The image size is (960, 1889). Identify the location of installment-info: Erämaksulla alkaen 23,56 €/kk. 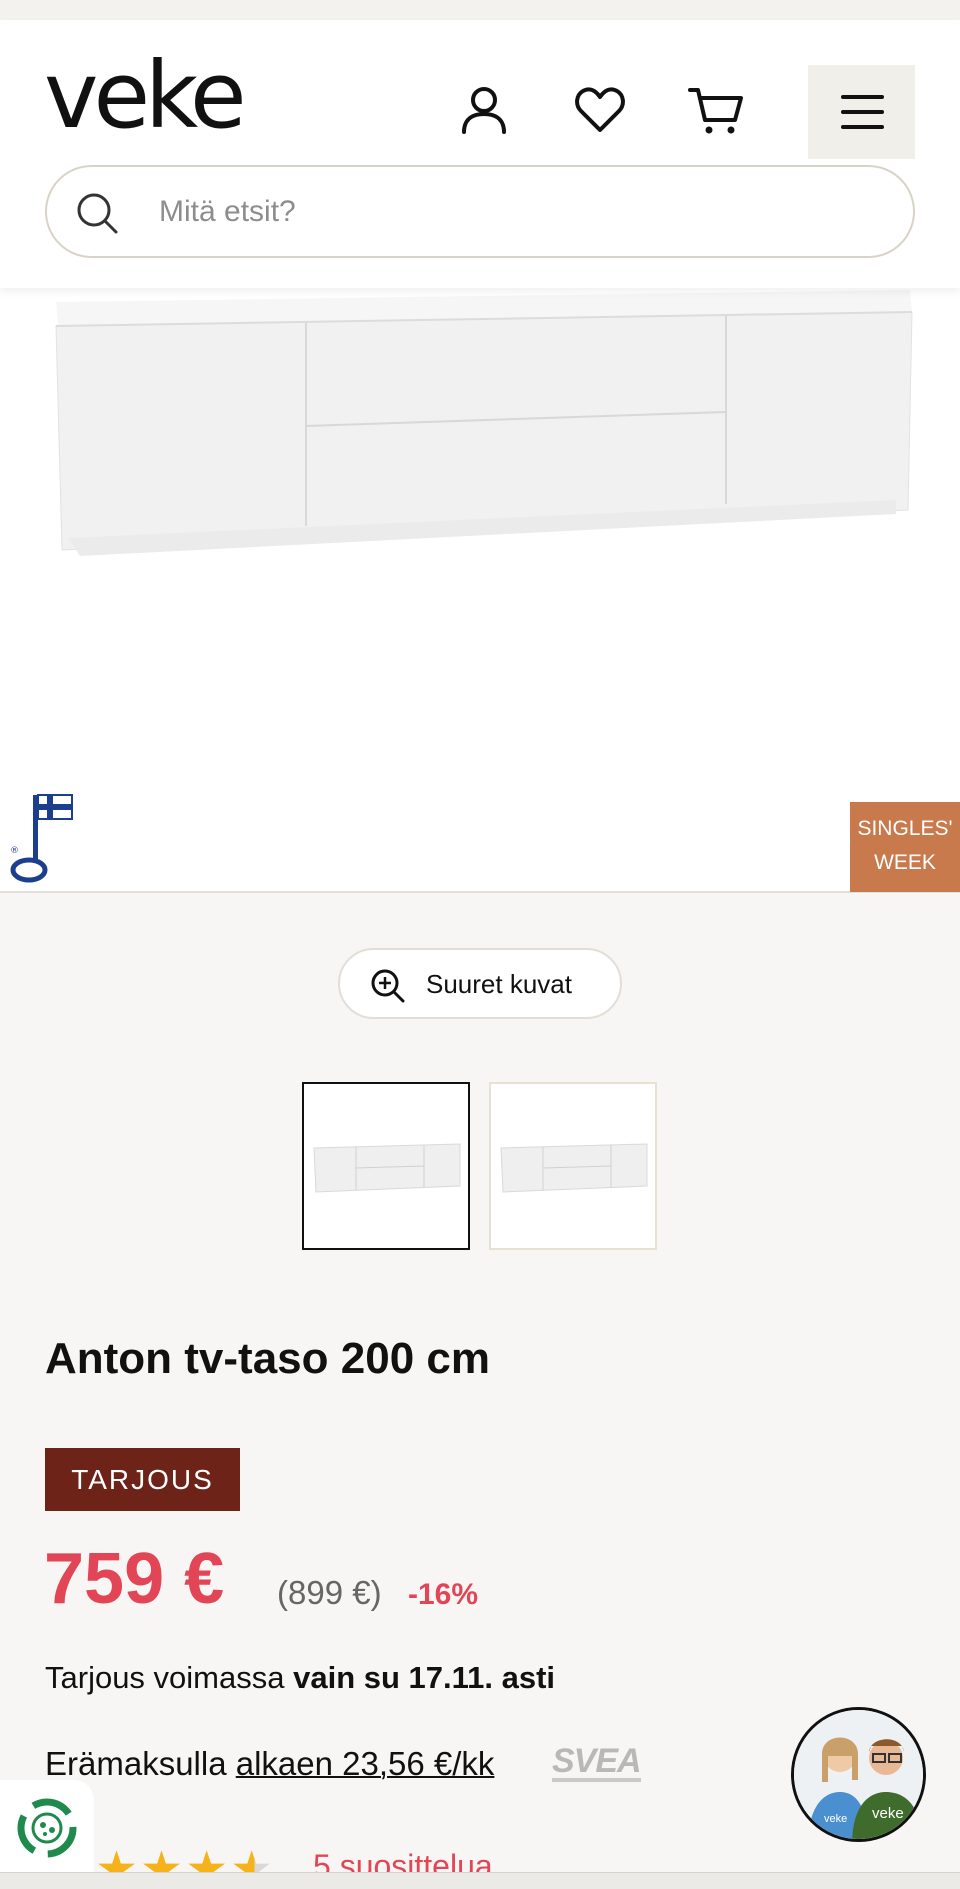
(270, 1763).